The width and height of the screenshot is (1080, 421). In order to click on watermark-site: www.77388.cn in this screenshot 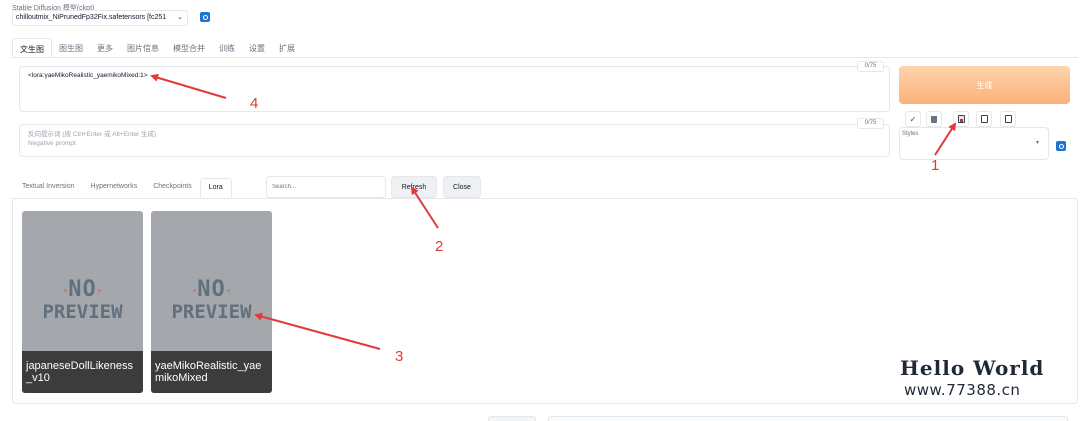, I will do `click(962, 390)`.